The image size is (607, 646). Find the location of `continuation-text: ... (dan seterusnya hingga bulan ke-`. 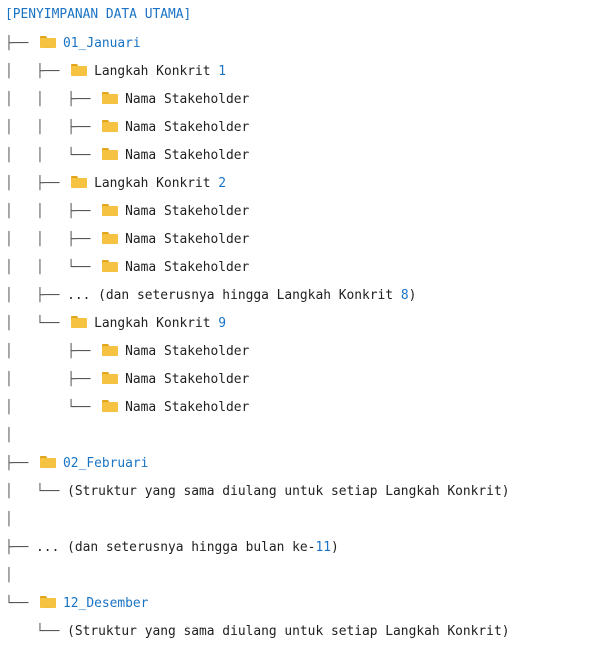

continuation-text: ... (dan seterusnya hingga bulan ke- is located at coordinates (176, 547).